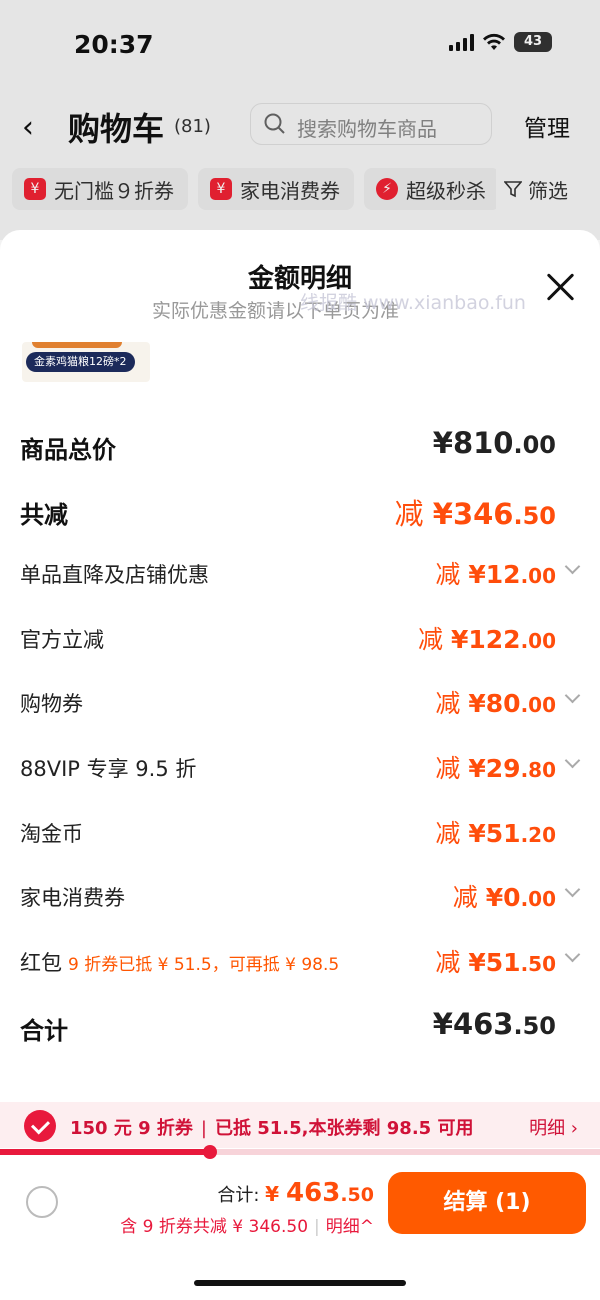 The image size is (600, 1300). Describe the element at coordinates (350, 1227) in the screenshot. I see `detail-toggle: 明细^` at that location.